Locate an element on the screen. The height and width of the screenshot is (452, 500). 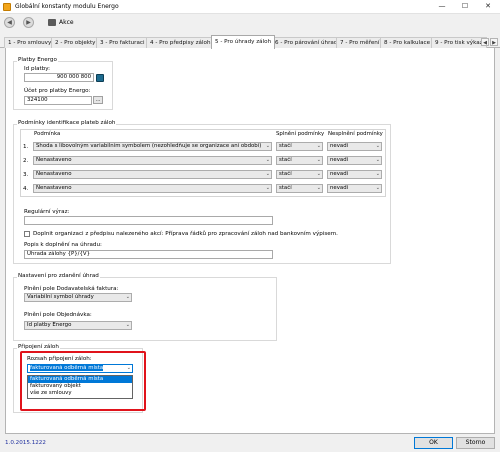
nastaveni-group-label: Nastavení pro zdanění úhrad is located at coordinates (58, 276).